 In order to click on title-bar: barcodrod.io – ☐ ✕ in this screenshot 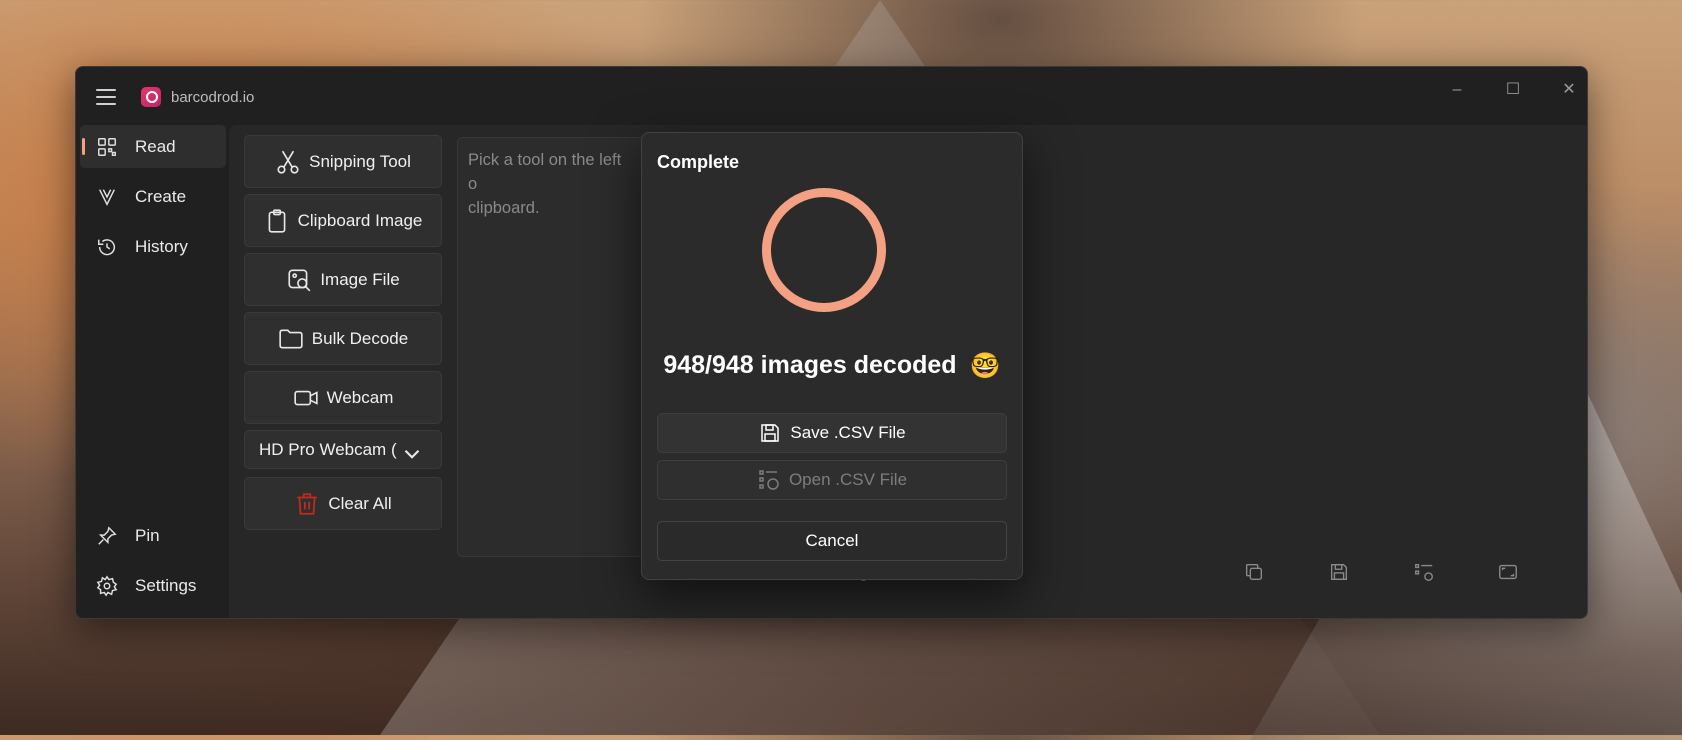, I will do `click(831, 96)`.